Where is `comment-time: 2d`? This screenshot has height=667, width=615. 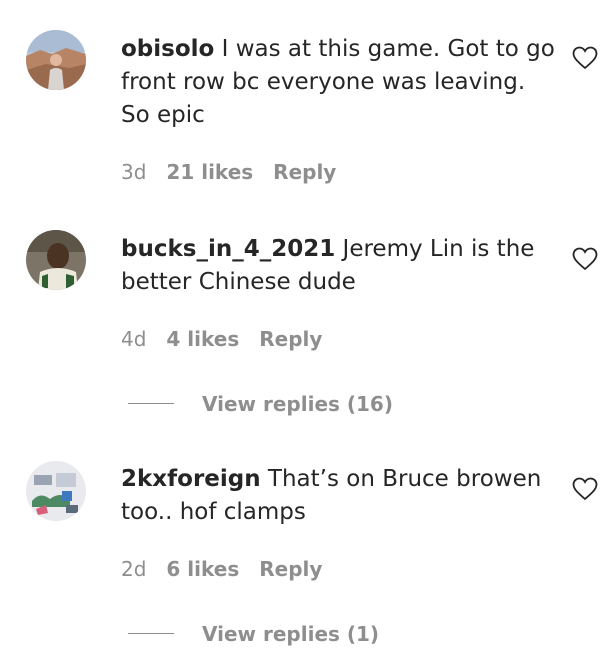 comment-time: 2d is located at coordinates (134, 569).